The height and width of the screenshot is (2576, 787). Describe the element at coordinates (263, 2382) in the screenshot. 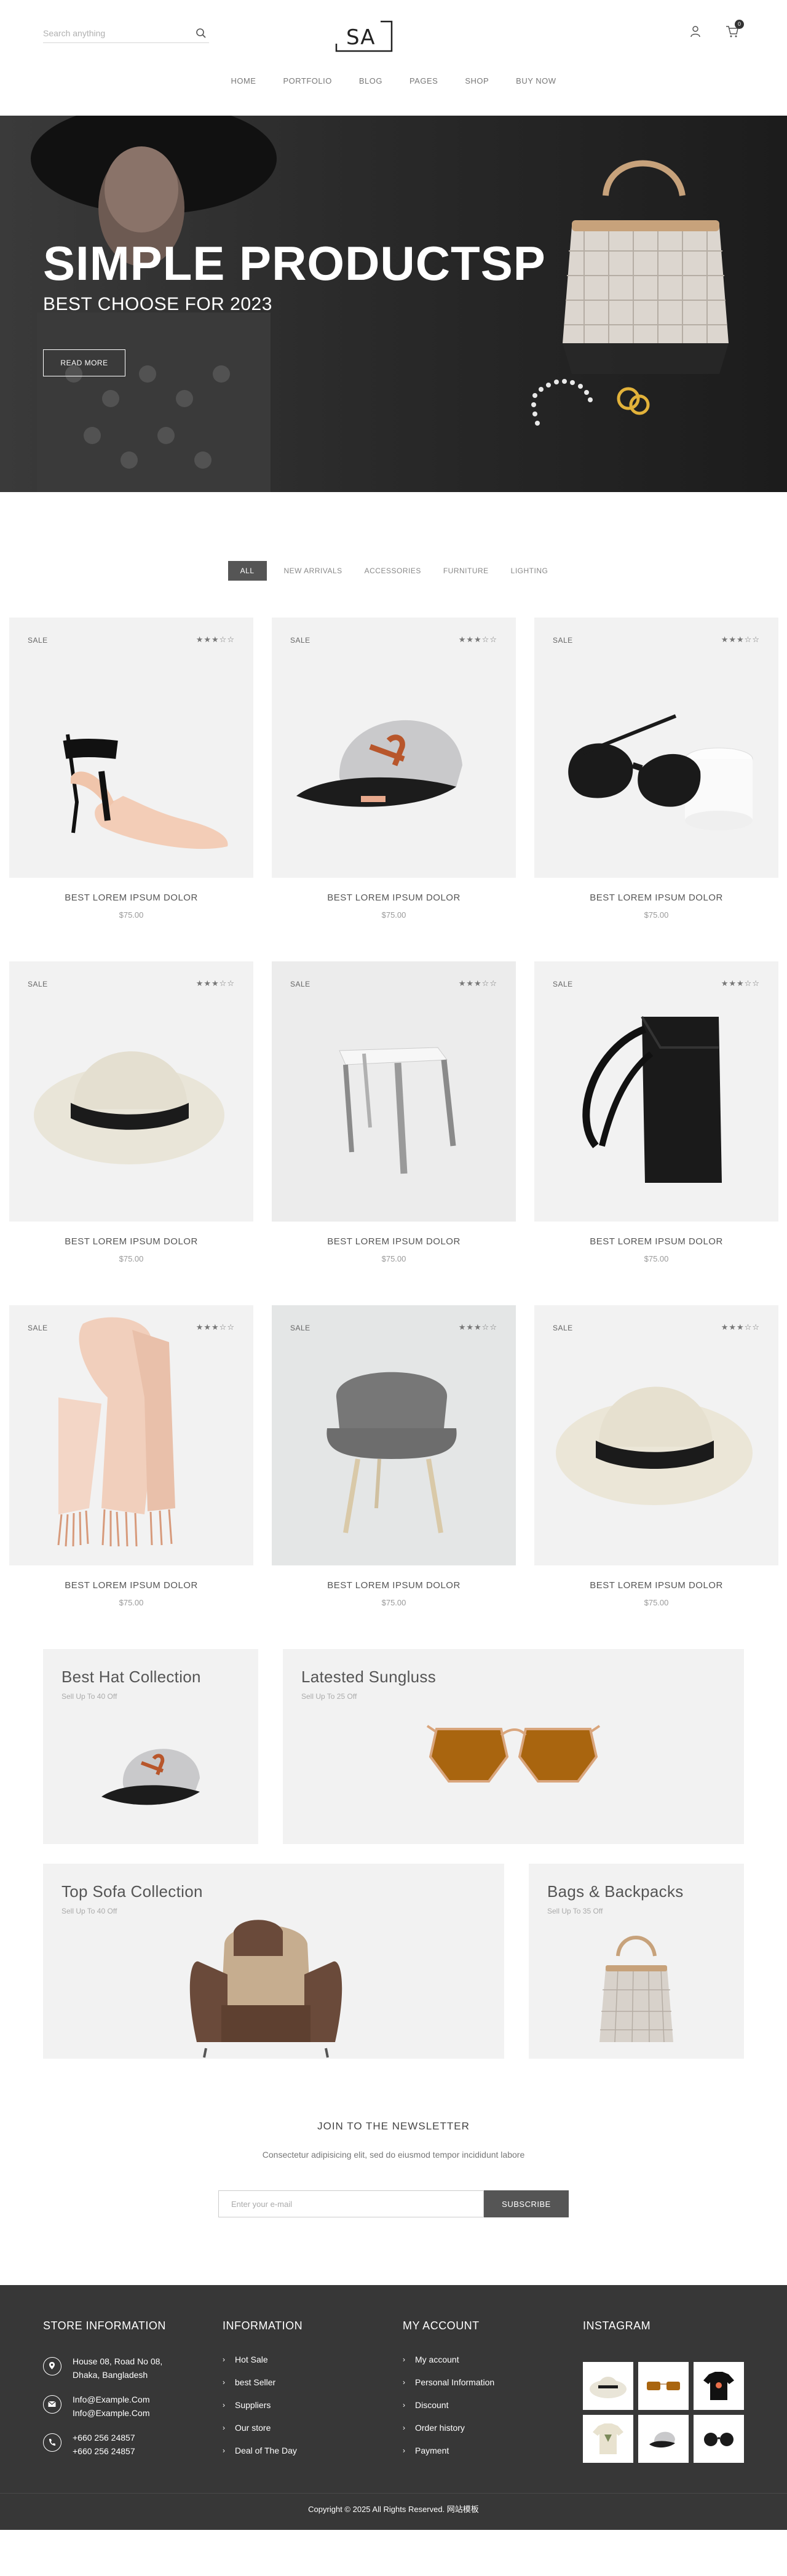

I see `footer-link-best-seller: › best Seller` at that location.